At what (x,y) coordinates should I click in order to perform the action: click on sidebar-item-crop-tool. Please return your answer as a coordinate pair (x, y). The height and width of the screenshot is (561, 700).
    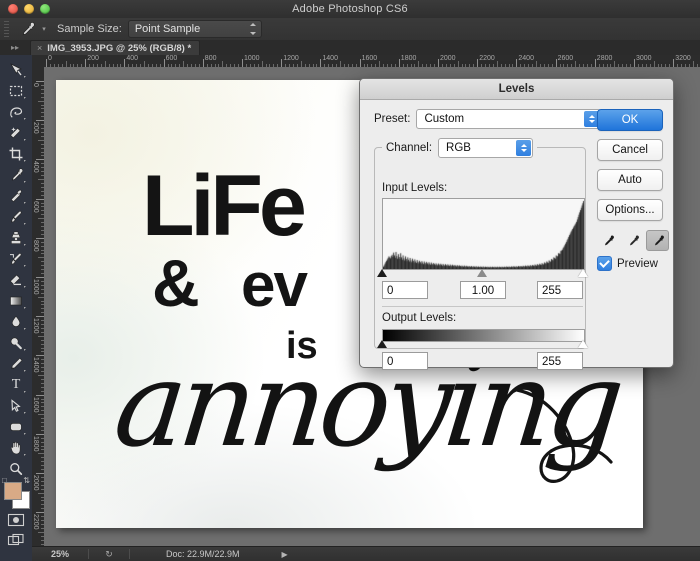
    Looking at the image, I should click on (16, 153).